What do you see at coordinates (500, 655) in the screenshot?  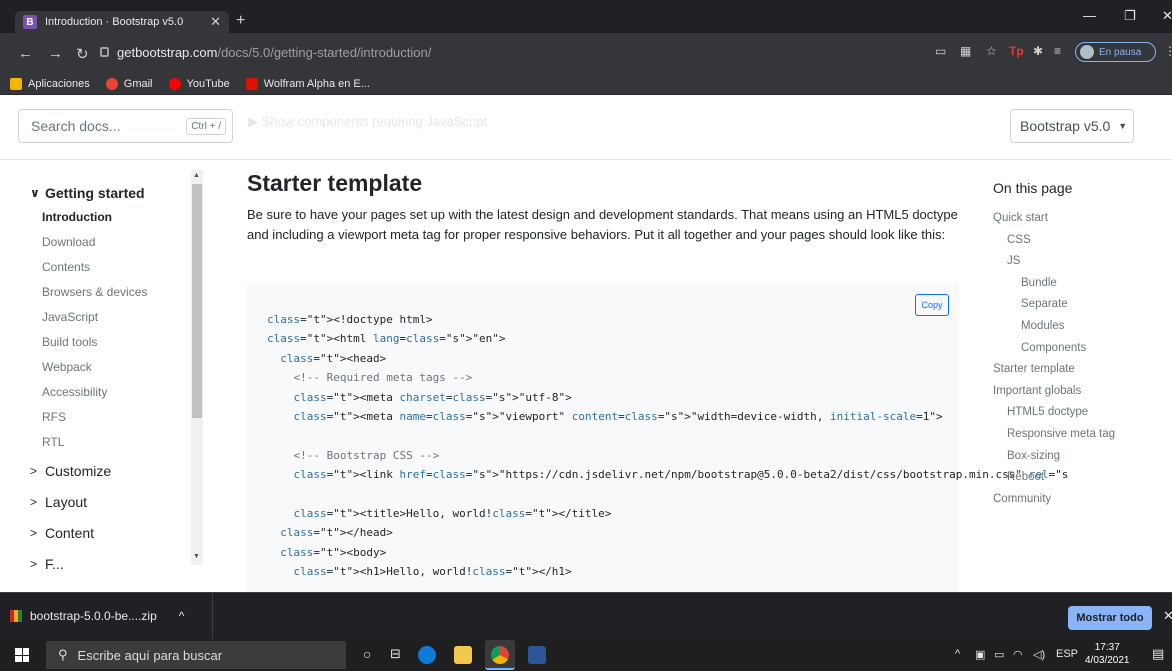 I see `chrome-taskbar-button` at bounding box center [500, 655].